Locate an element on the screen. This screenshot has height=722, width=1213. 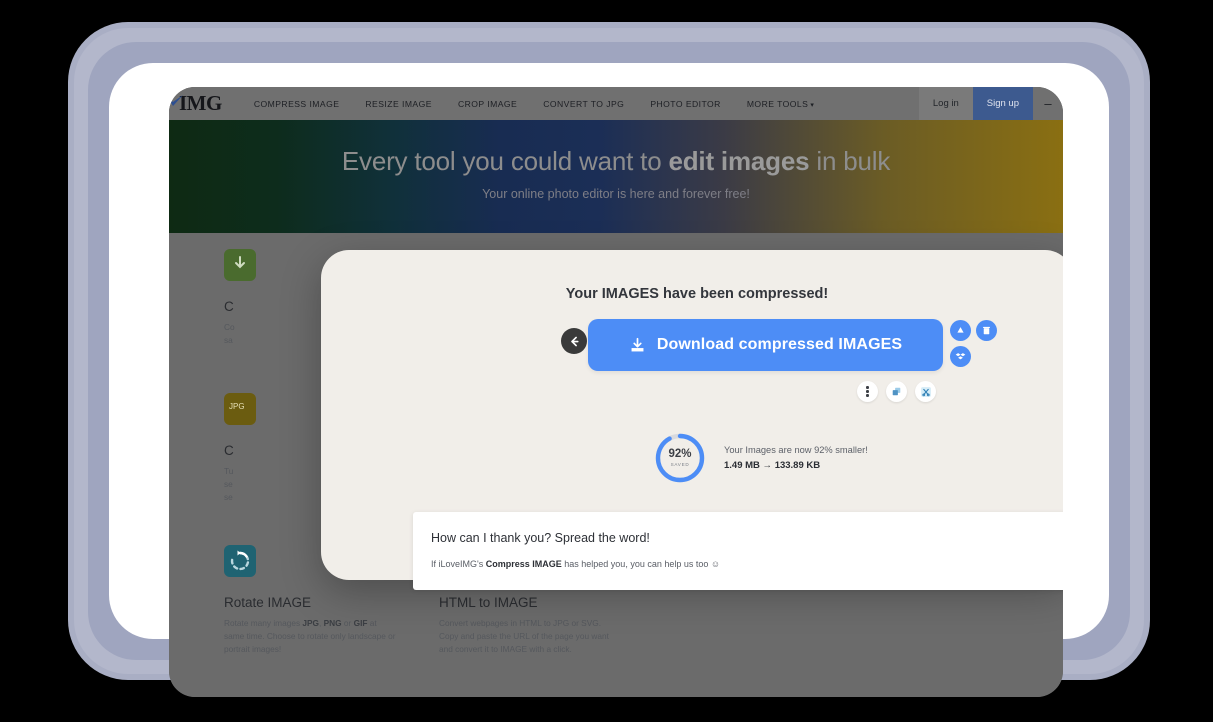
tool-title: HTML to IMAGE is located at coordinates (488, 602).